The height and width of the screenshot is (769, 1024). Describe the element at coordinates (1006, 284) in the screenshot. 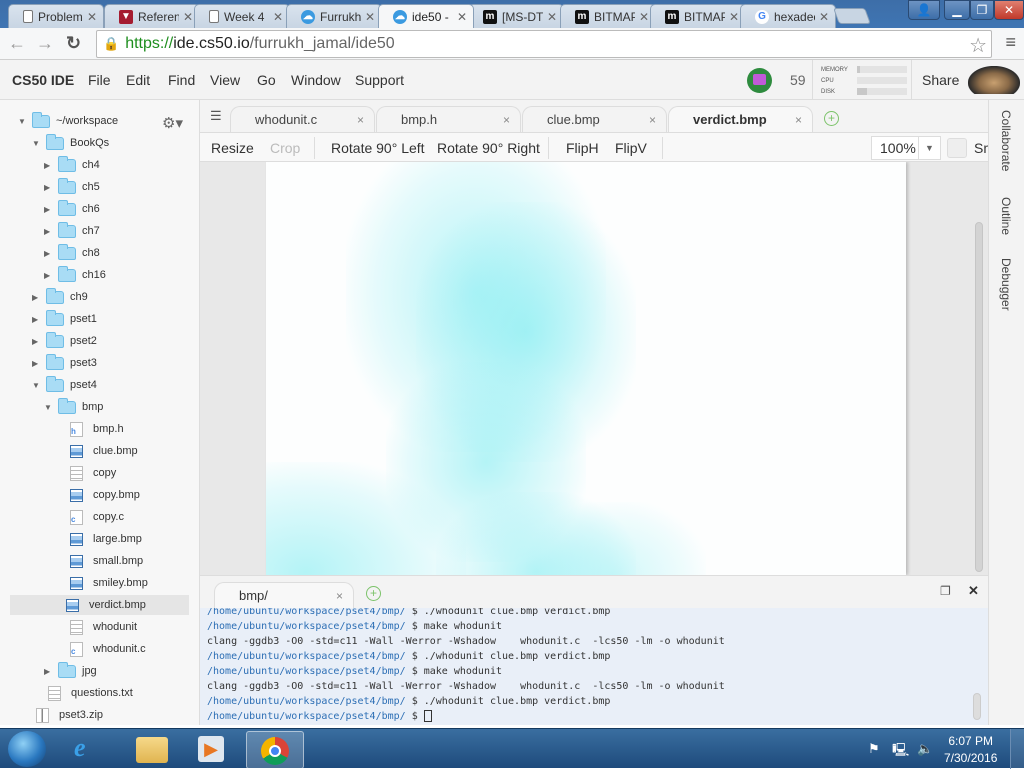

I see `debugger-tab: Debugger` at that location.